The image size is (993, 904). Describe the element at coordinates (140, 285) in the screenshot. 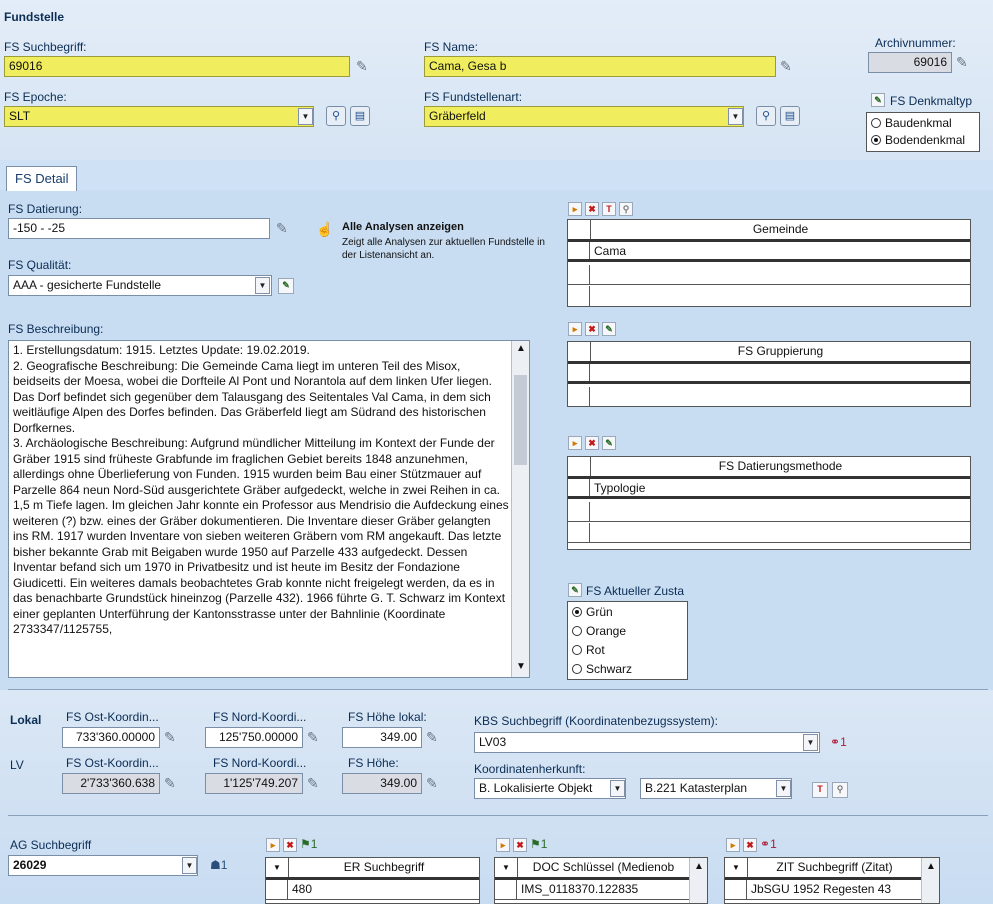

I see `qualitaet-select: AAA - gesicherte Fundstelle` at that location.